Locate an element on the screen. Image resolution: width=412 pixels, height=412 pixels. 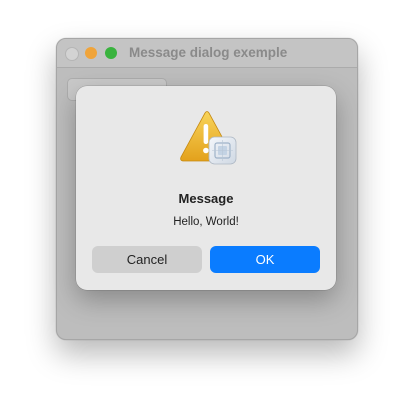
app-icon is located at coordinates (222, 150).